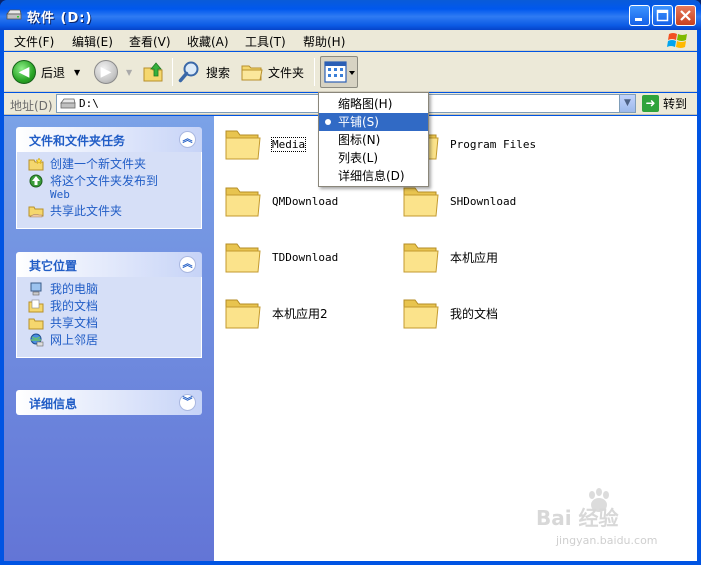  Describe the element at coordinates (300, 313) in the screenshot. I see `folder-name: 本机应用2` at that location.